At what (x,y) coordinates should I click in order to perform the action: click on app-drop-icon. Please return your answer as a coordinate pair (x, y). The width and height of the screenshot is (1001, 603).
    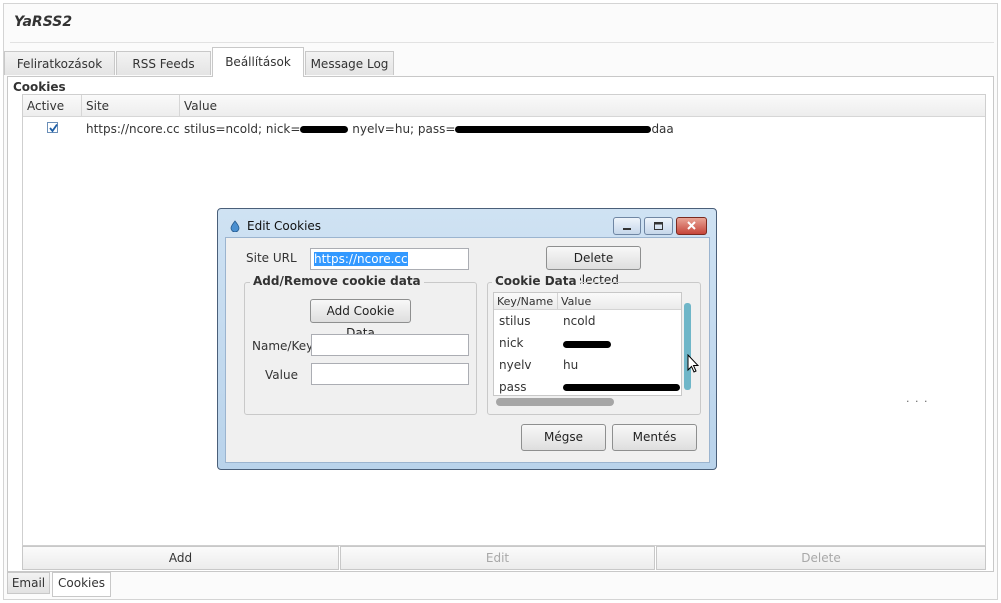
    Looking at the image, I should click on (235, 226).